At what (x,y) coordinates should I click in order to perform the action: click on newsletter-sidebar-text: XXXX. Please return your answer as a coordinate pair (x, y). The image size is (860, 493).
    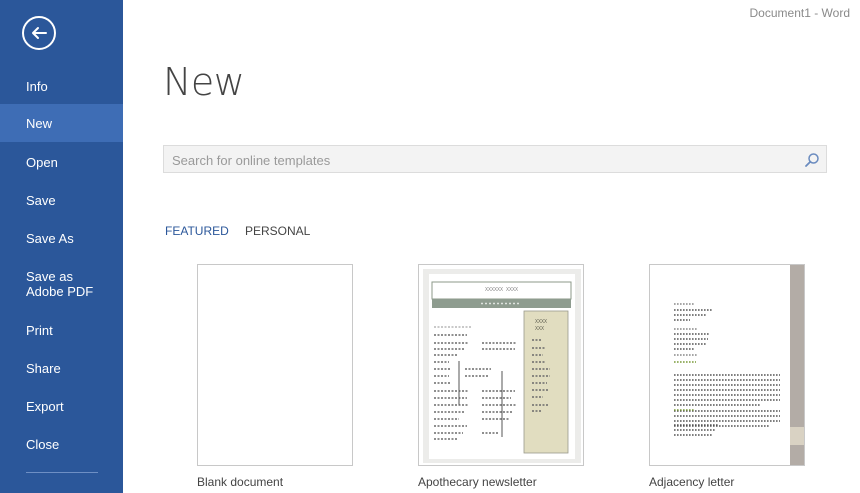
    Looking at the image, I should click on (541, 322).